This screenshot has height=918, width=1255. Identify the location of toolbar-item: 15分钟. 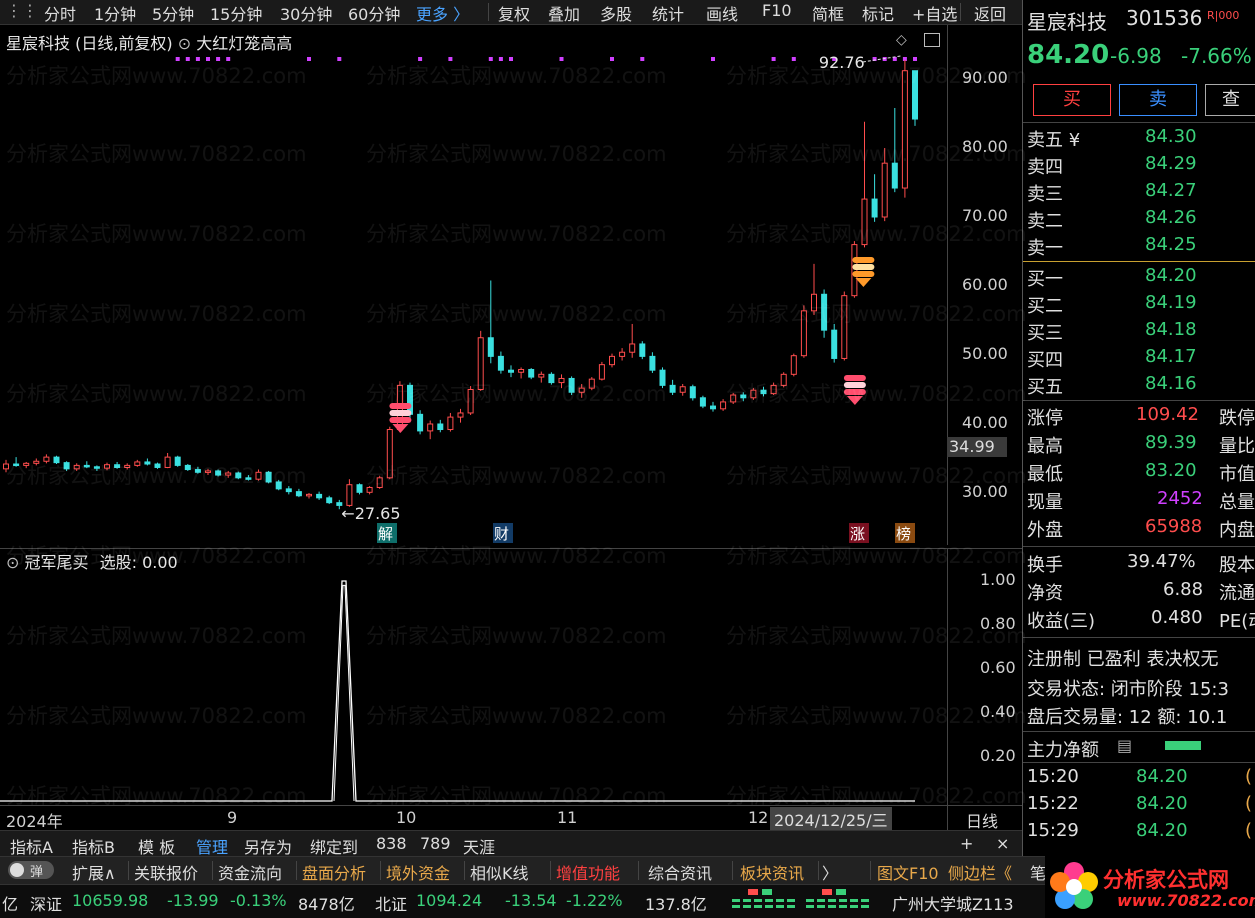
(236, 13).